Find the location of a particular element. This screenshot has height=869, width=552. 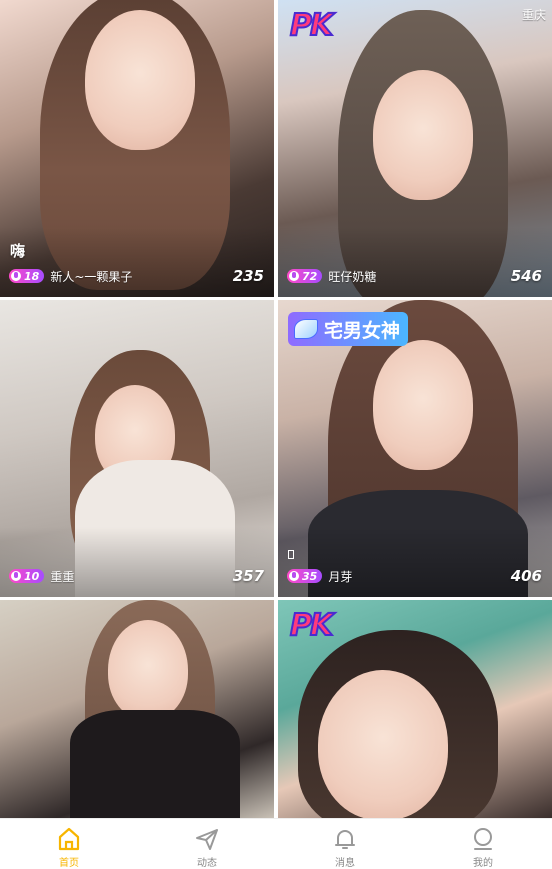

host-name: 新人~一颗果子 is located at coordinates (91, 276).